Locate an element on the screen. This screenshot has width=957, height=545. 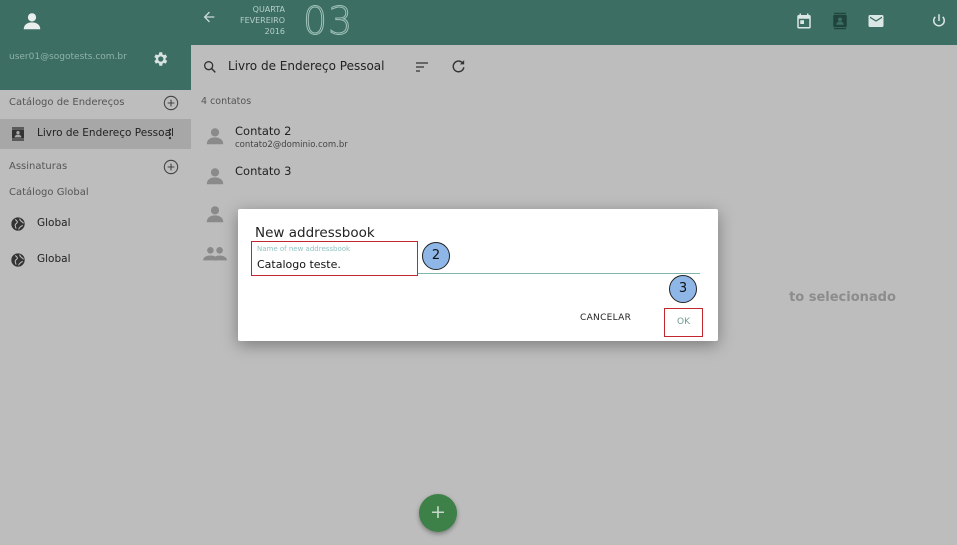
field-label: Name of new addressbook is located at coordinates (304, 249).